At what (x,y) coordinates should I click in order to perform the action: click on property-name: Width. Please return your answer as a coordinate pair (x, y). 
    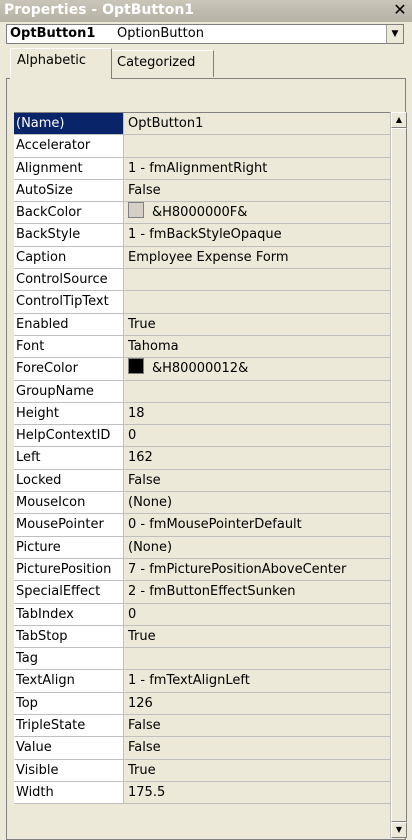
    Looking at the image, I should click on (69, 792).